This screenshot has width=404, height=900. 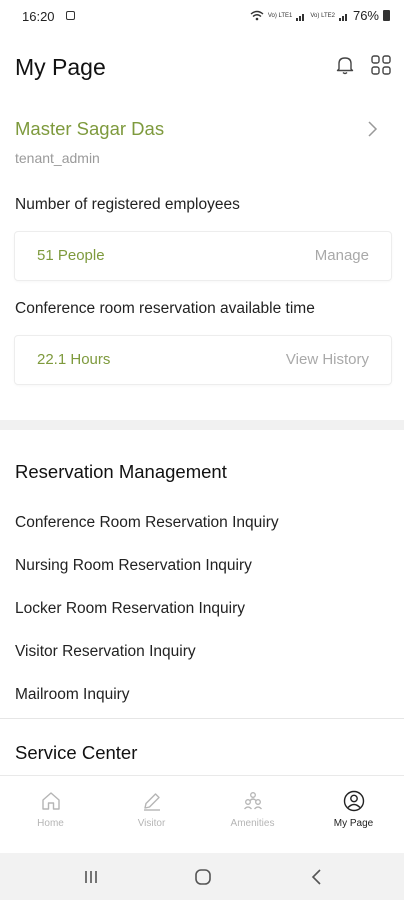 I want to click on page-header: My Page, so click(x=202, y=68).